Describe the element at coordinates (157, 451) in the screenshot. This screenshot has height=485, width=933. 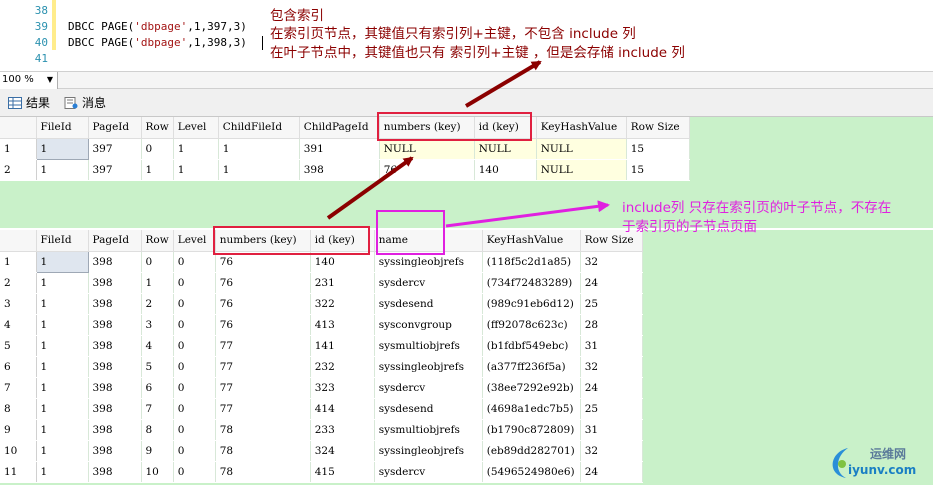
I see `table-cell: 9` at that location.